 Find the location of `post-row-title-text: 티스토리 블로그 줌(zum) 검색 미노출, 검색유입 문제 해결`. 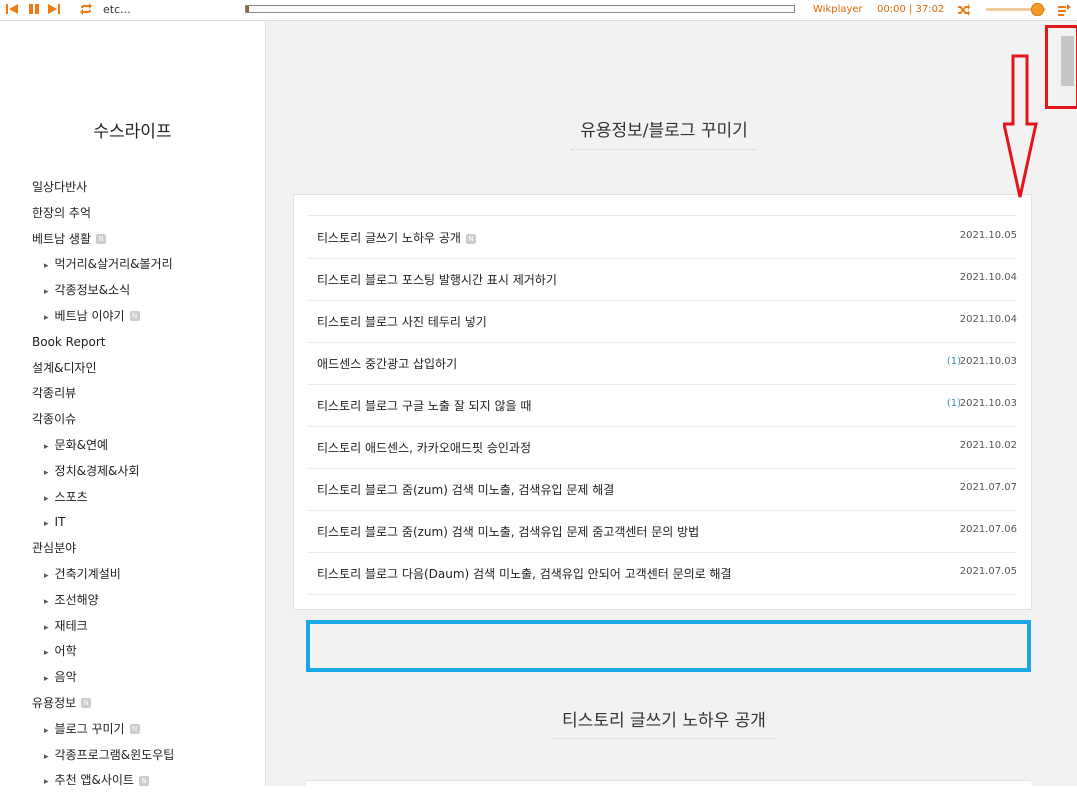

post-row-title-text: 티스토리 블로그 줌(zum) 검색 미노출, 검색유입 문제 해결 is located at coordinates (466, 490).